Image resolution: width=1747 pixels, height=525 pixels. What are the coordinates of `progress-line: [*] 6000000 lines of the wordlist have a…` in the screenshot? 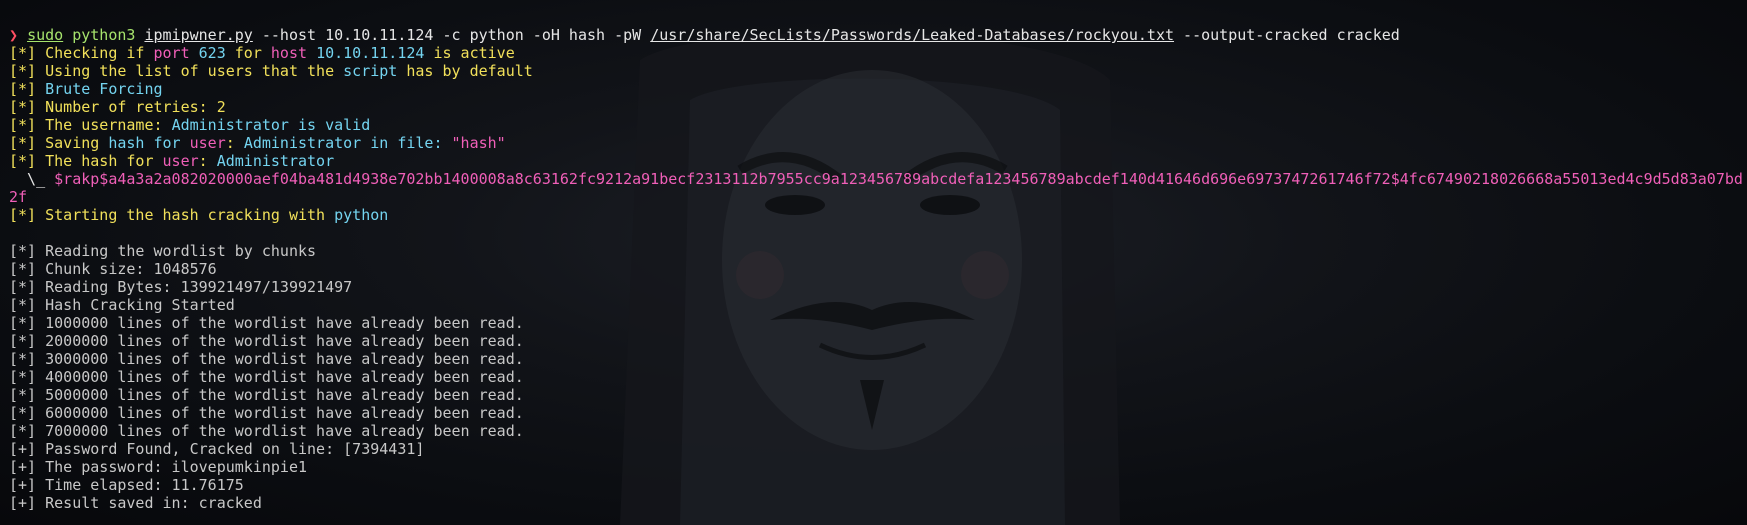 It's located at (266, 413).